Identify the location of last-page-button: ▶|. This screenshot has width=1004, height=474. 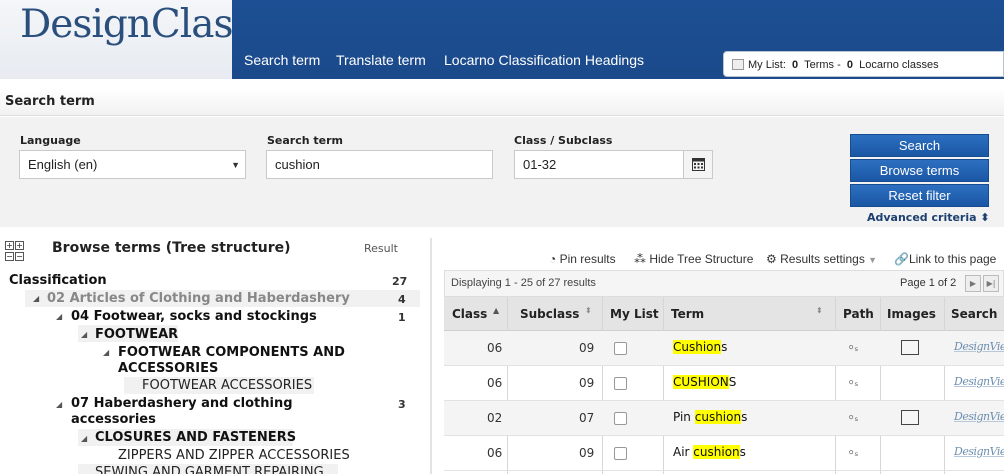
(991, 283).